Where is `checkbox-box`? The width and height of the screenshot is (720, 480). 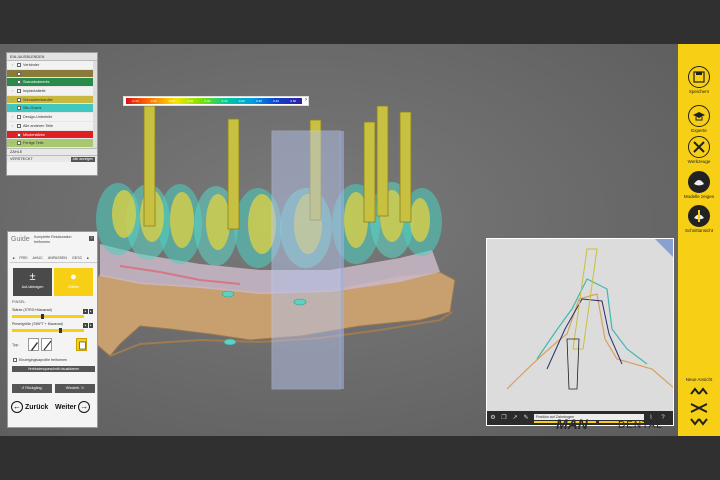
checkbox-box is located at coordinates (15, 360).